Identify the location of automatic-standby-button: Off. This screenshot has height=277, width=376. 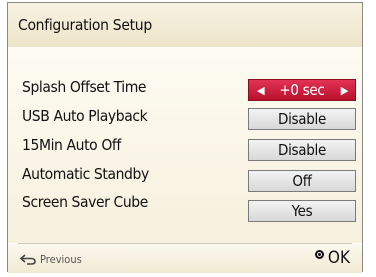
(302, 181).